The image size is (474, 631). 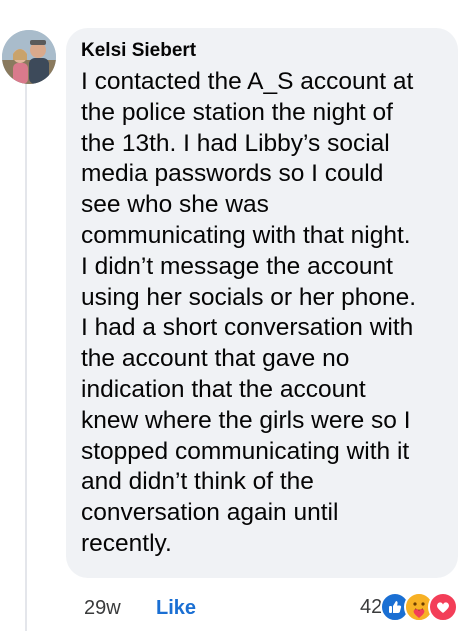 I want to click on comment-line: the account that gave no, so click(x=215, y=359).